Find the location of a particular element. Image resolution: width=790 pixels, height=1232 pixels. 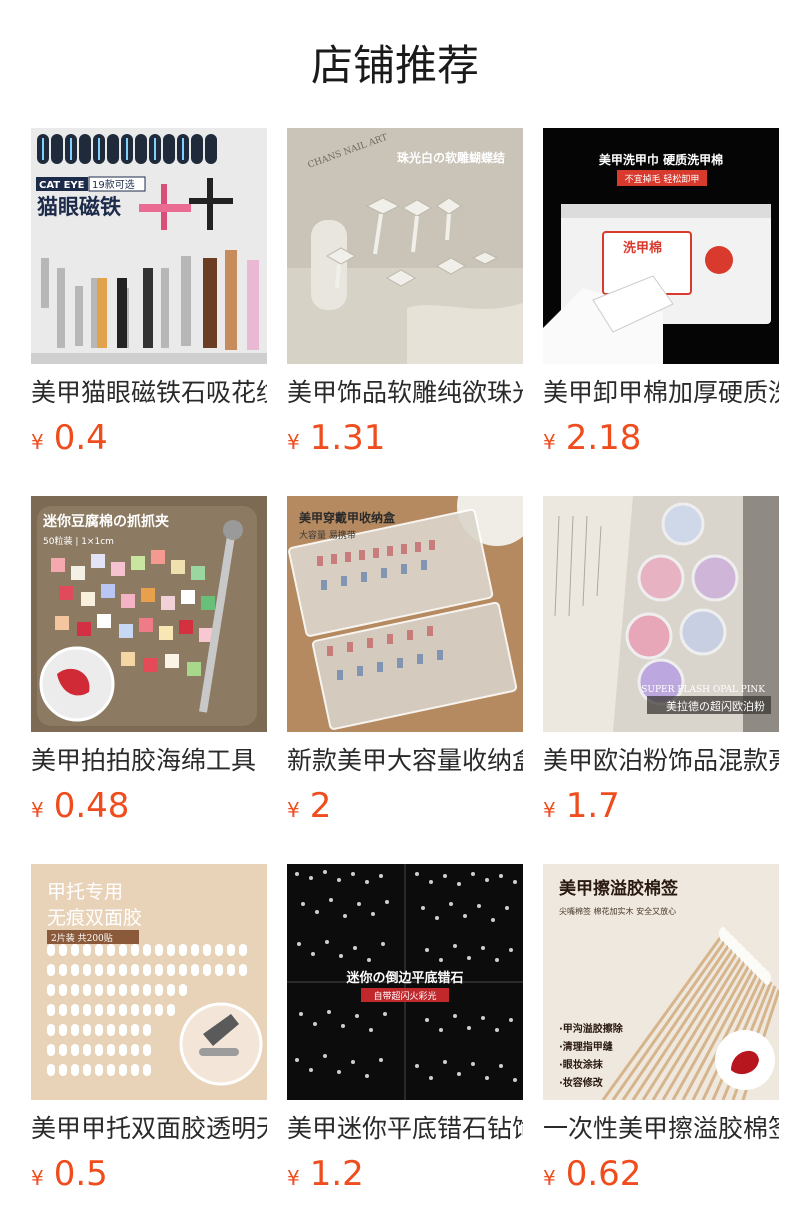

price-value: 0.62 is located at coordinates (603, 1174).